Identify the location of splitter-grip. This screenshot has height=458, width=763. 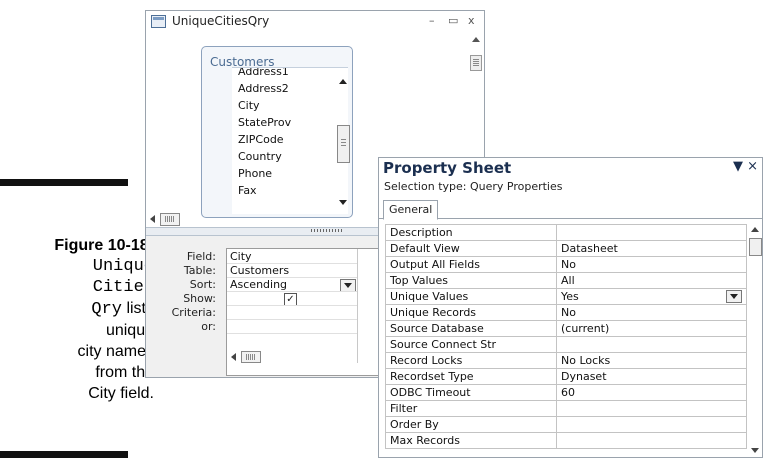
(327, 230).